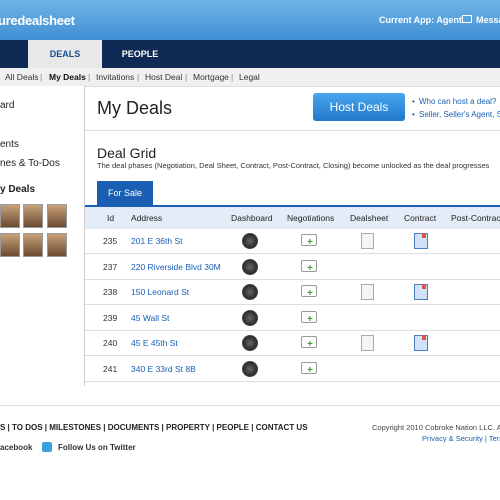  Describe the element at coordinates (37, 20) in the screenshot. I see `site-logo: uredealsheet` at that location.